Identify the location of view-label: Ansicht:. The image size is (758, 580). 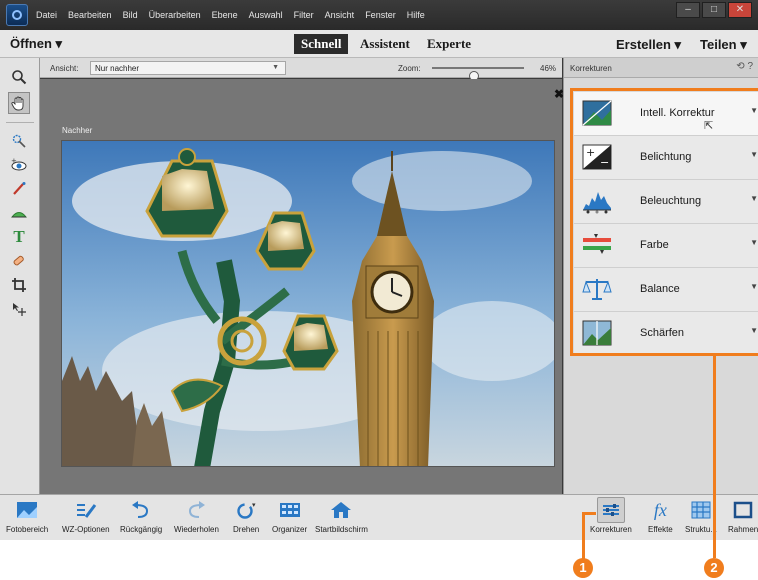
(64, 68).